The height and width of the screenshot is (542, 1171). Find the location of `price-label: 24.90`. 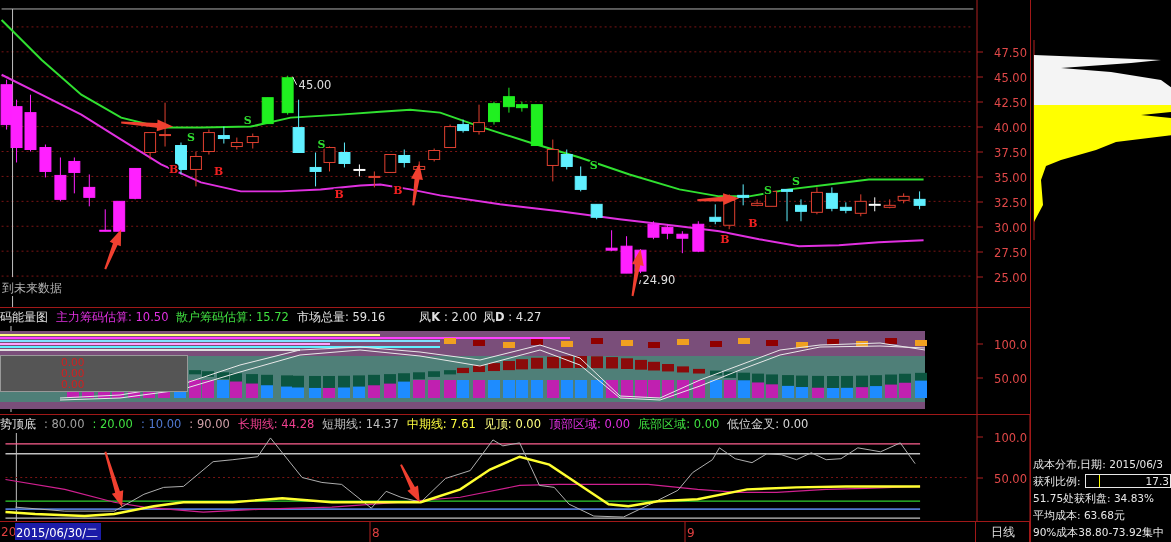

price-label: 24.90 is located at coordinates (659, 280).